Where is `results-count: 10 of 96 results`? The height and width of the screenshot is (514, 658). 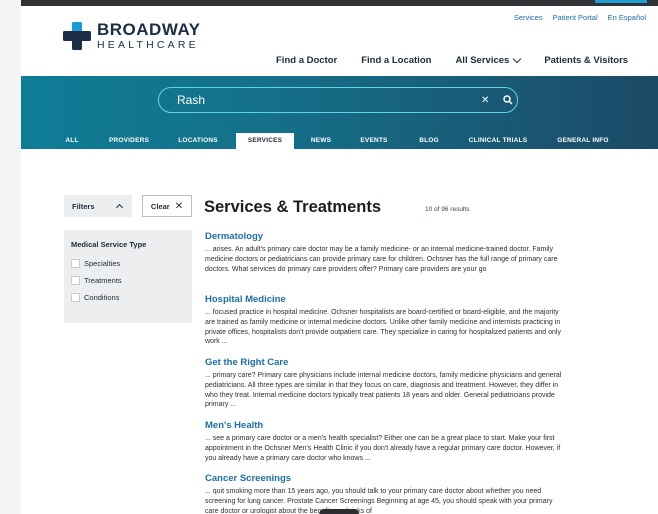 results-count: 10 of 96 results is located at coordinates (447, 209).